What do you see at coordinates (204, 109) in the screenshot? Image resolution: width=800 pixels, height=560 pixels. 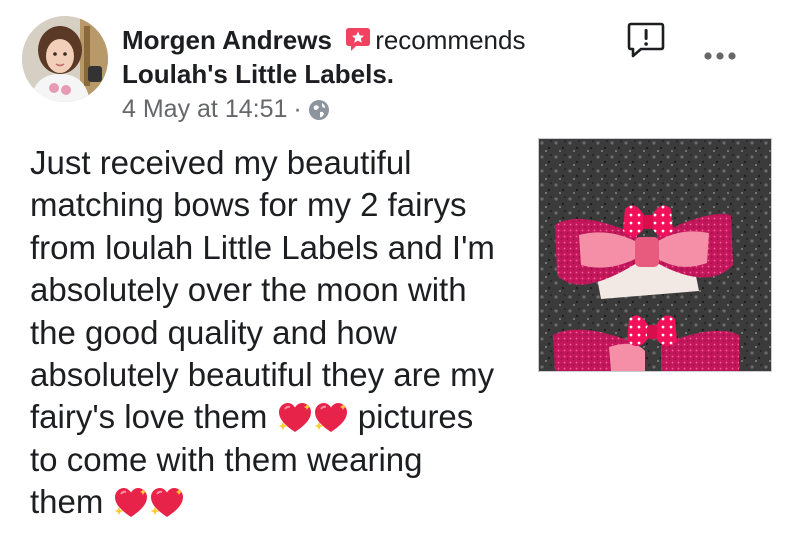 I see `post-timestamp: 4 May at 14:51` at bounding box center [204, 109].